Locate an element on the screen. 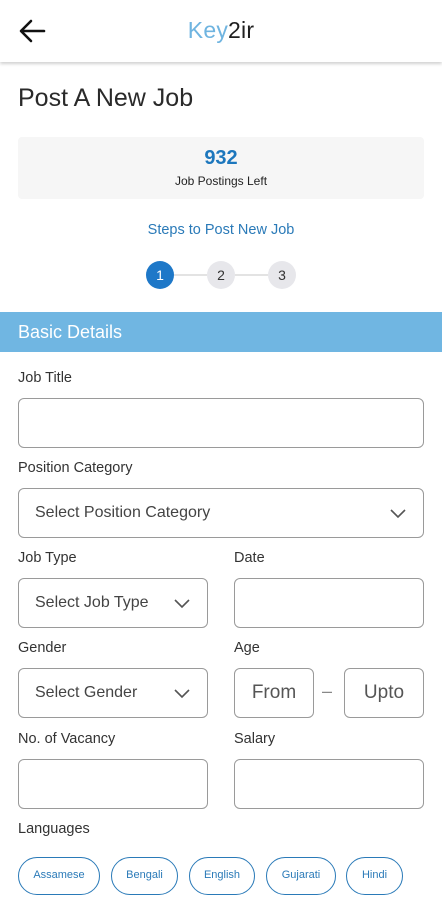 The image size is (442, 900). age-from-input is located at coordinates (274, 693).